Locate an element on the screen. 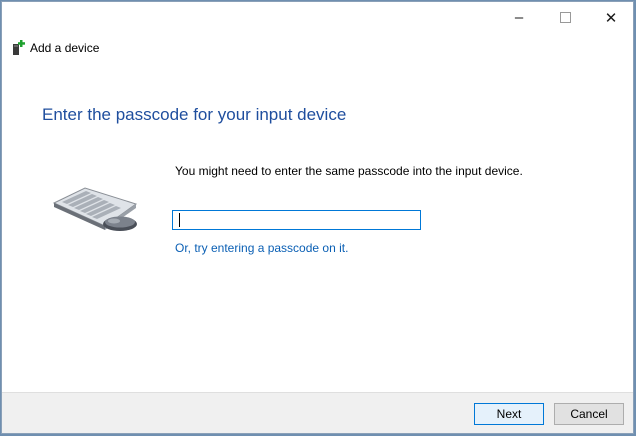 The image size is (636, 436). bluetooth-device-add-icon is located at coordinates (18, 48).